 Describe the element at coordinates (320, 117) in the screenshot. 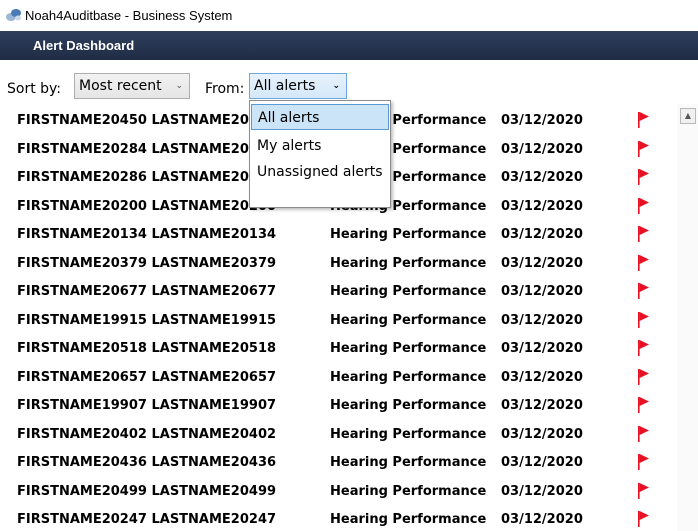

I see `dropdown-option-all-alerts: All alerts` at that location.